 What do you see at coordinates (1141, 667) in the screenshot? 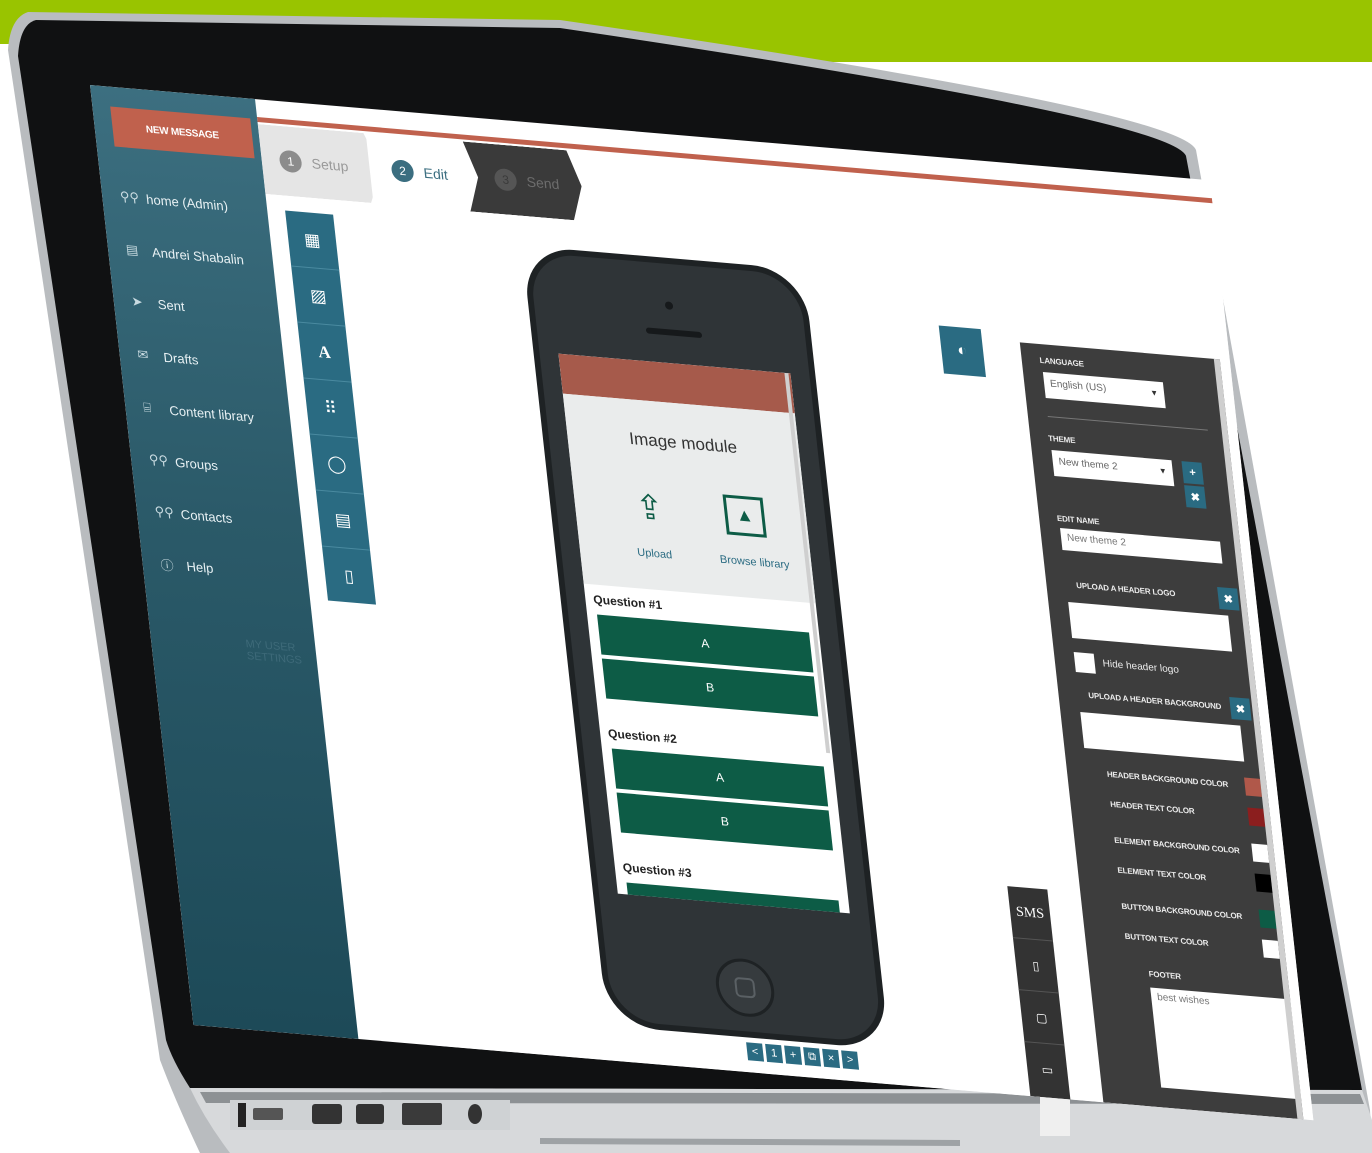
I see `hide-logo-label: Hide header logo` at bounding box center [1141, 667].